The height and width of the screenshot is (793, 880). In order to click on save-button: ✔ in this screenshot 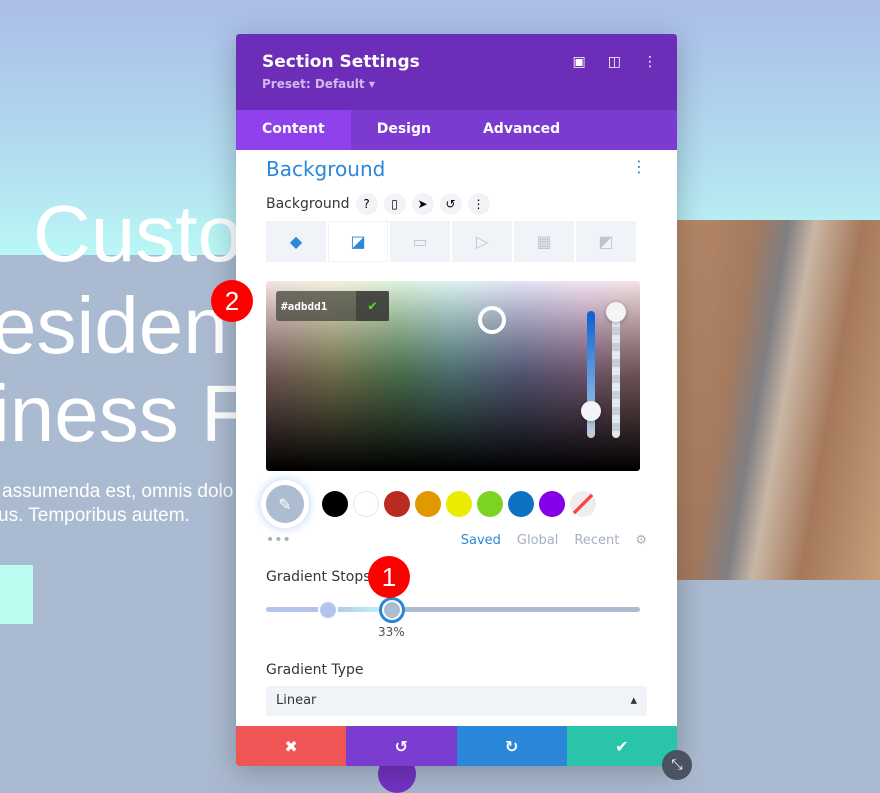, I will do `click(621, 746)`.